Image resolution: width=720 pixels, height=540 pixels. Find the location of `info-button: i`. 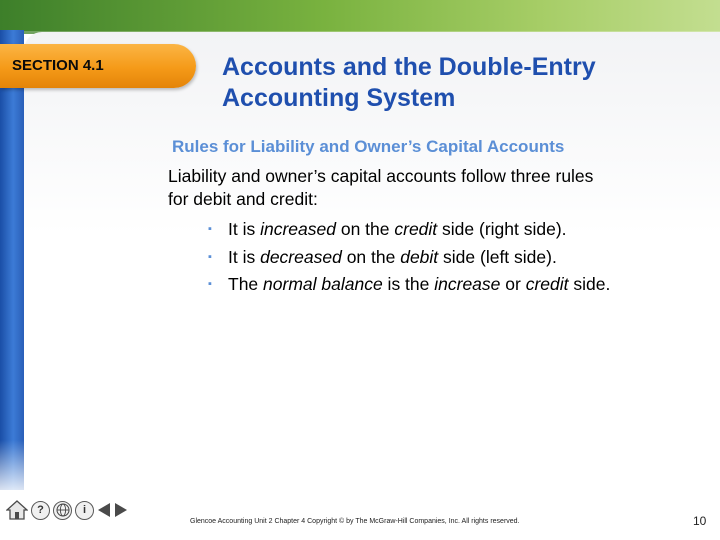

info-button: i is located at coordinates (84, 510).